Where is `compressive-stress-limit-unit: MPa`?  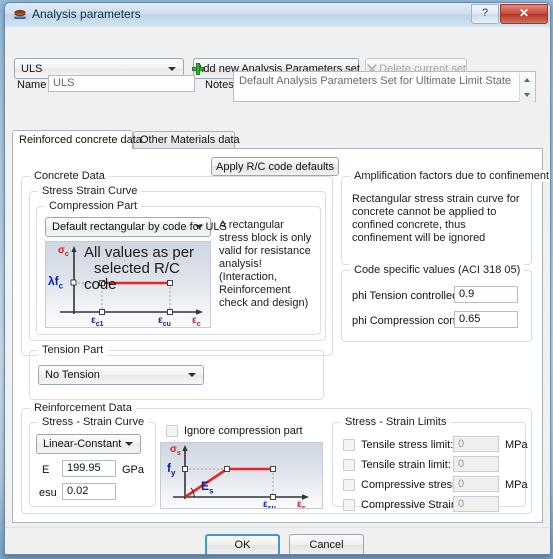 compressive-stress-limit-unit: MPa is located at coordinates (516, 485).